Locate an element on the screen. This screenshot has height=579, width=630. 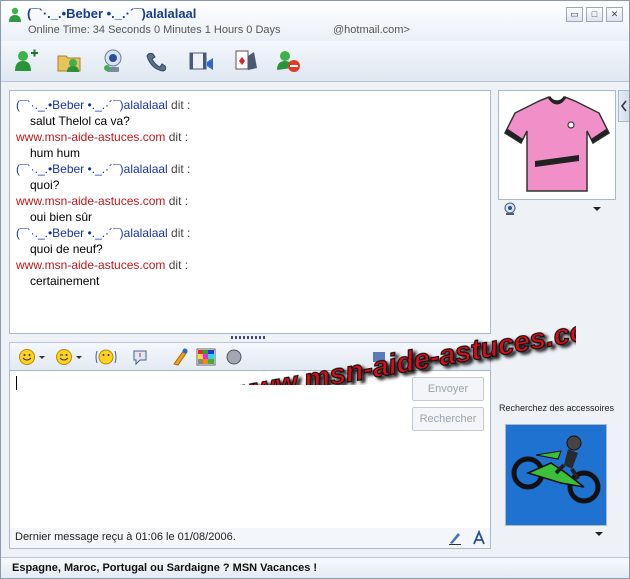
emoticon-icon is located at coordinates (32, 357).